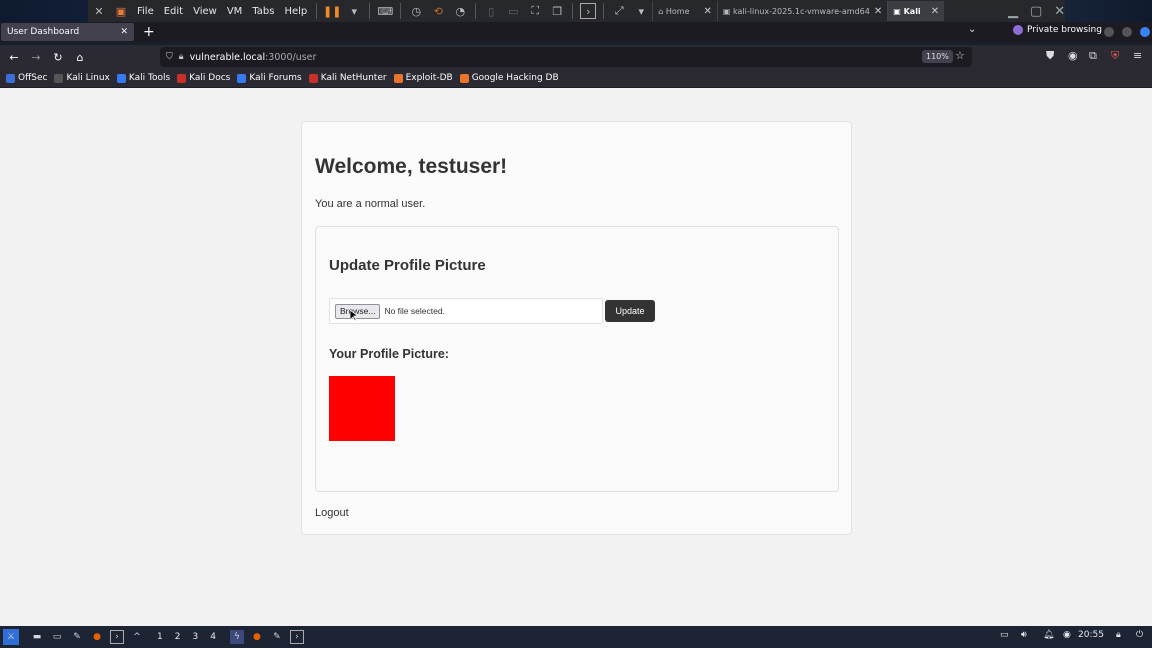  Describe the element at coordinates (182, 78) in the screenshot. I see `kali-docs-icon` at that location.